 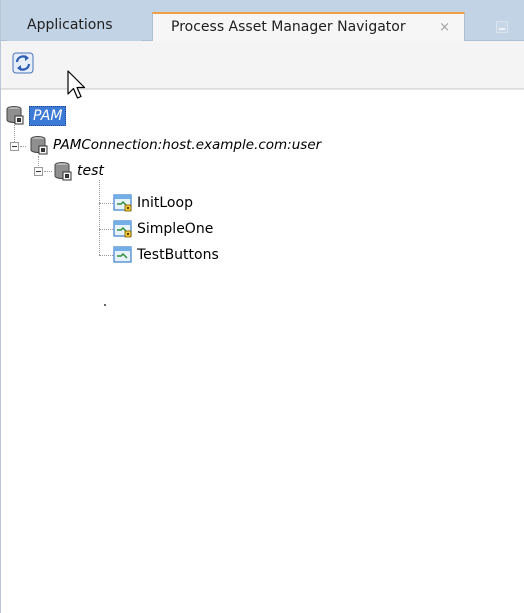 I want to click on tab-process-asset-manager-navigator: Process Asset Manager Navigator ×, so click(x=308, y=27).